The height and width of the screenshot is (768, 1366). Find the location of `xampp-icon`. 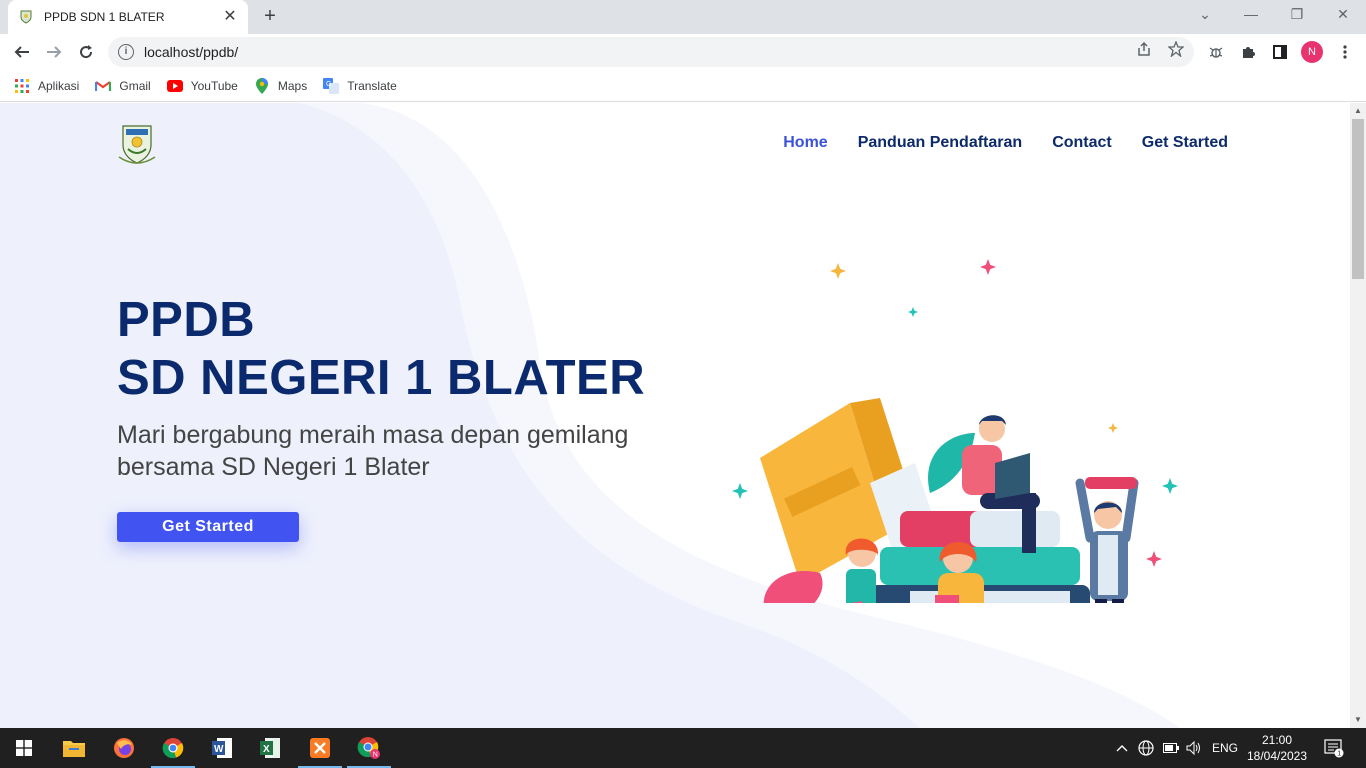

xampp-icon is located at coordinates (320, 748).